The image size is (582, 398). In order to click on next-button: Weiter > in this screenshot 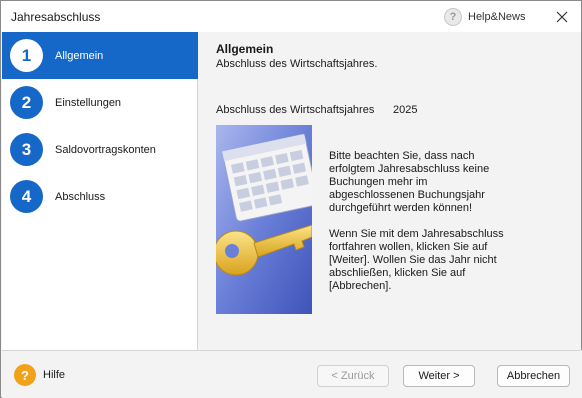, I will do `click(439, 376)`.